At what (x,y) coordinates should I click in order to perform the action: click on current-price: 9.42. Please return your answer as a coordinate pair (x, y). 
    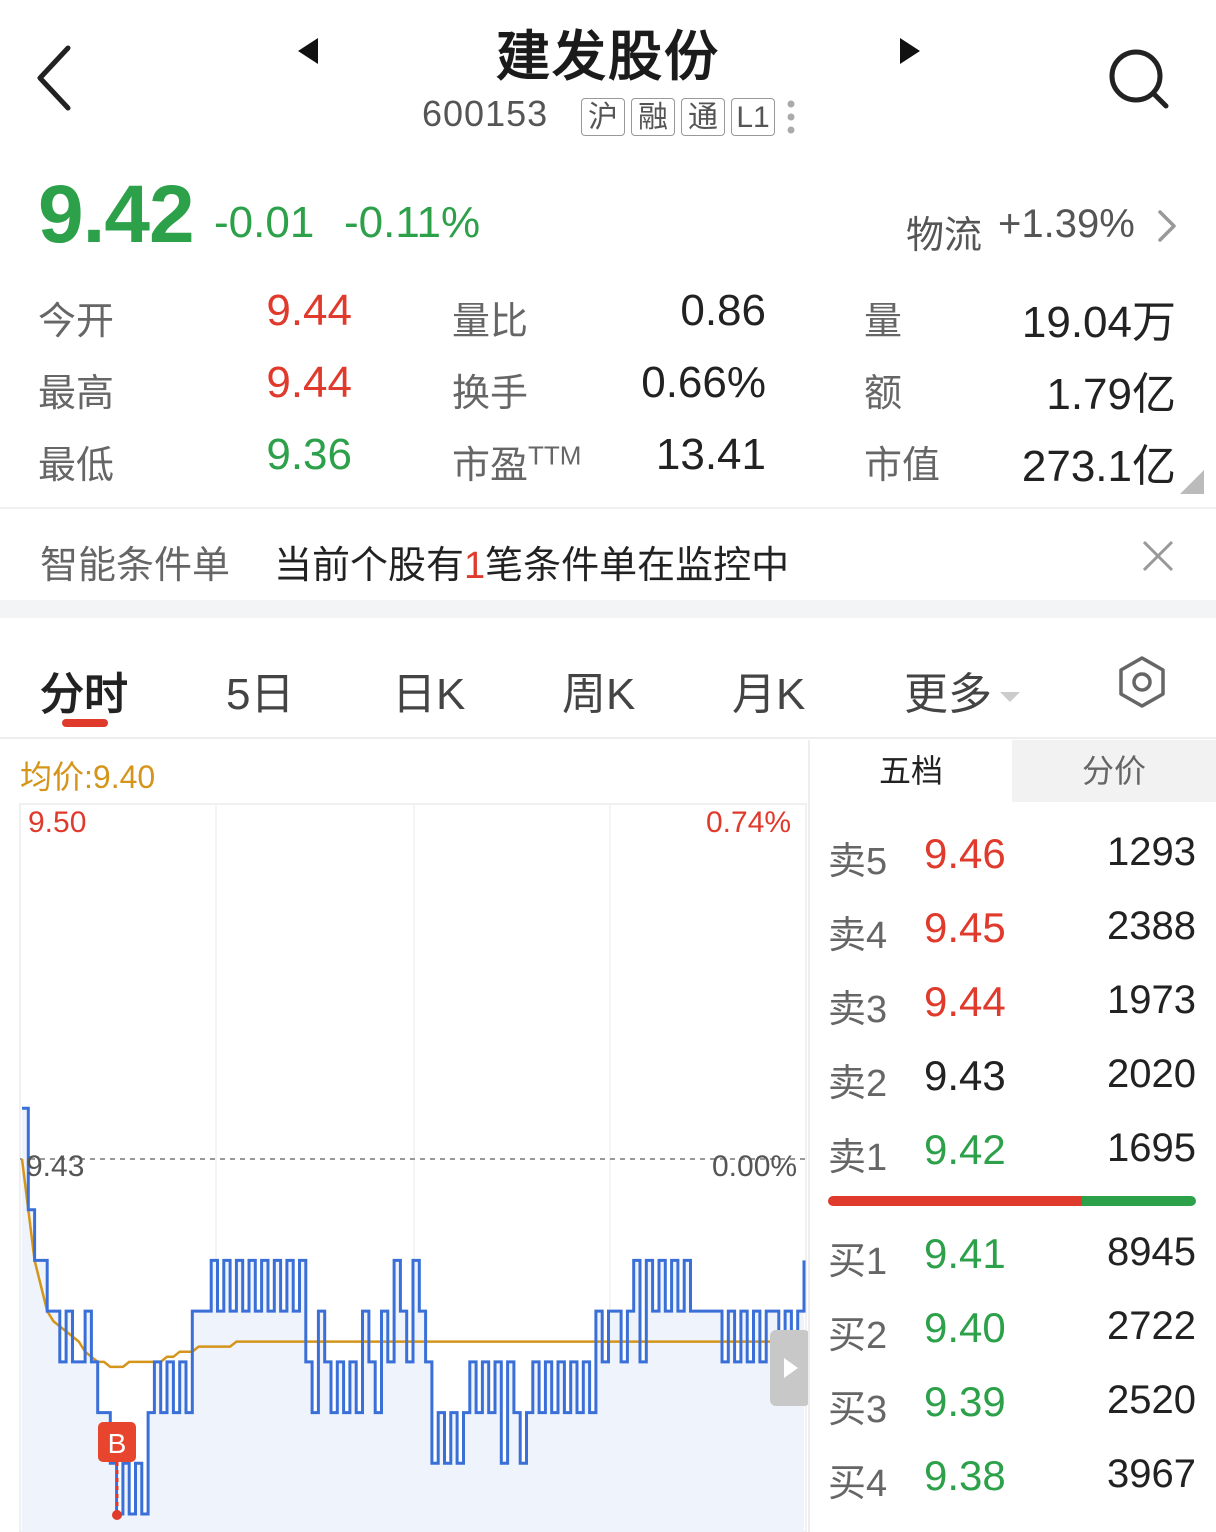
    Looking at the image, I should click on (116, 214).